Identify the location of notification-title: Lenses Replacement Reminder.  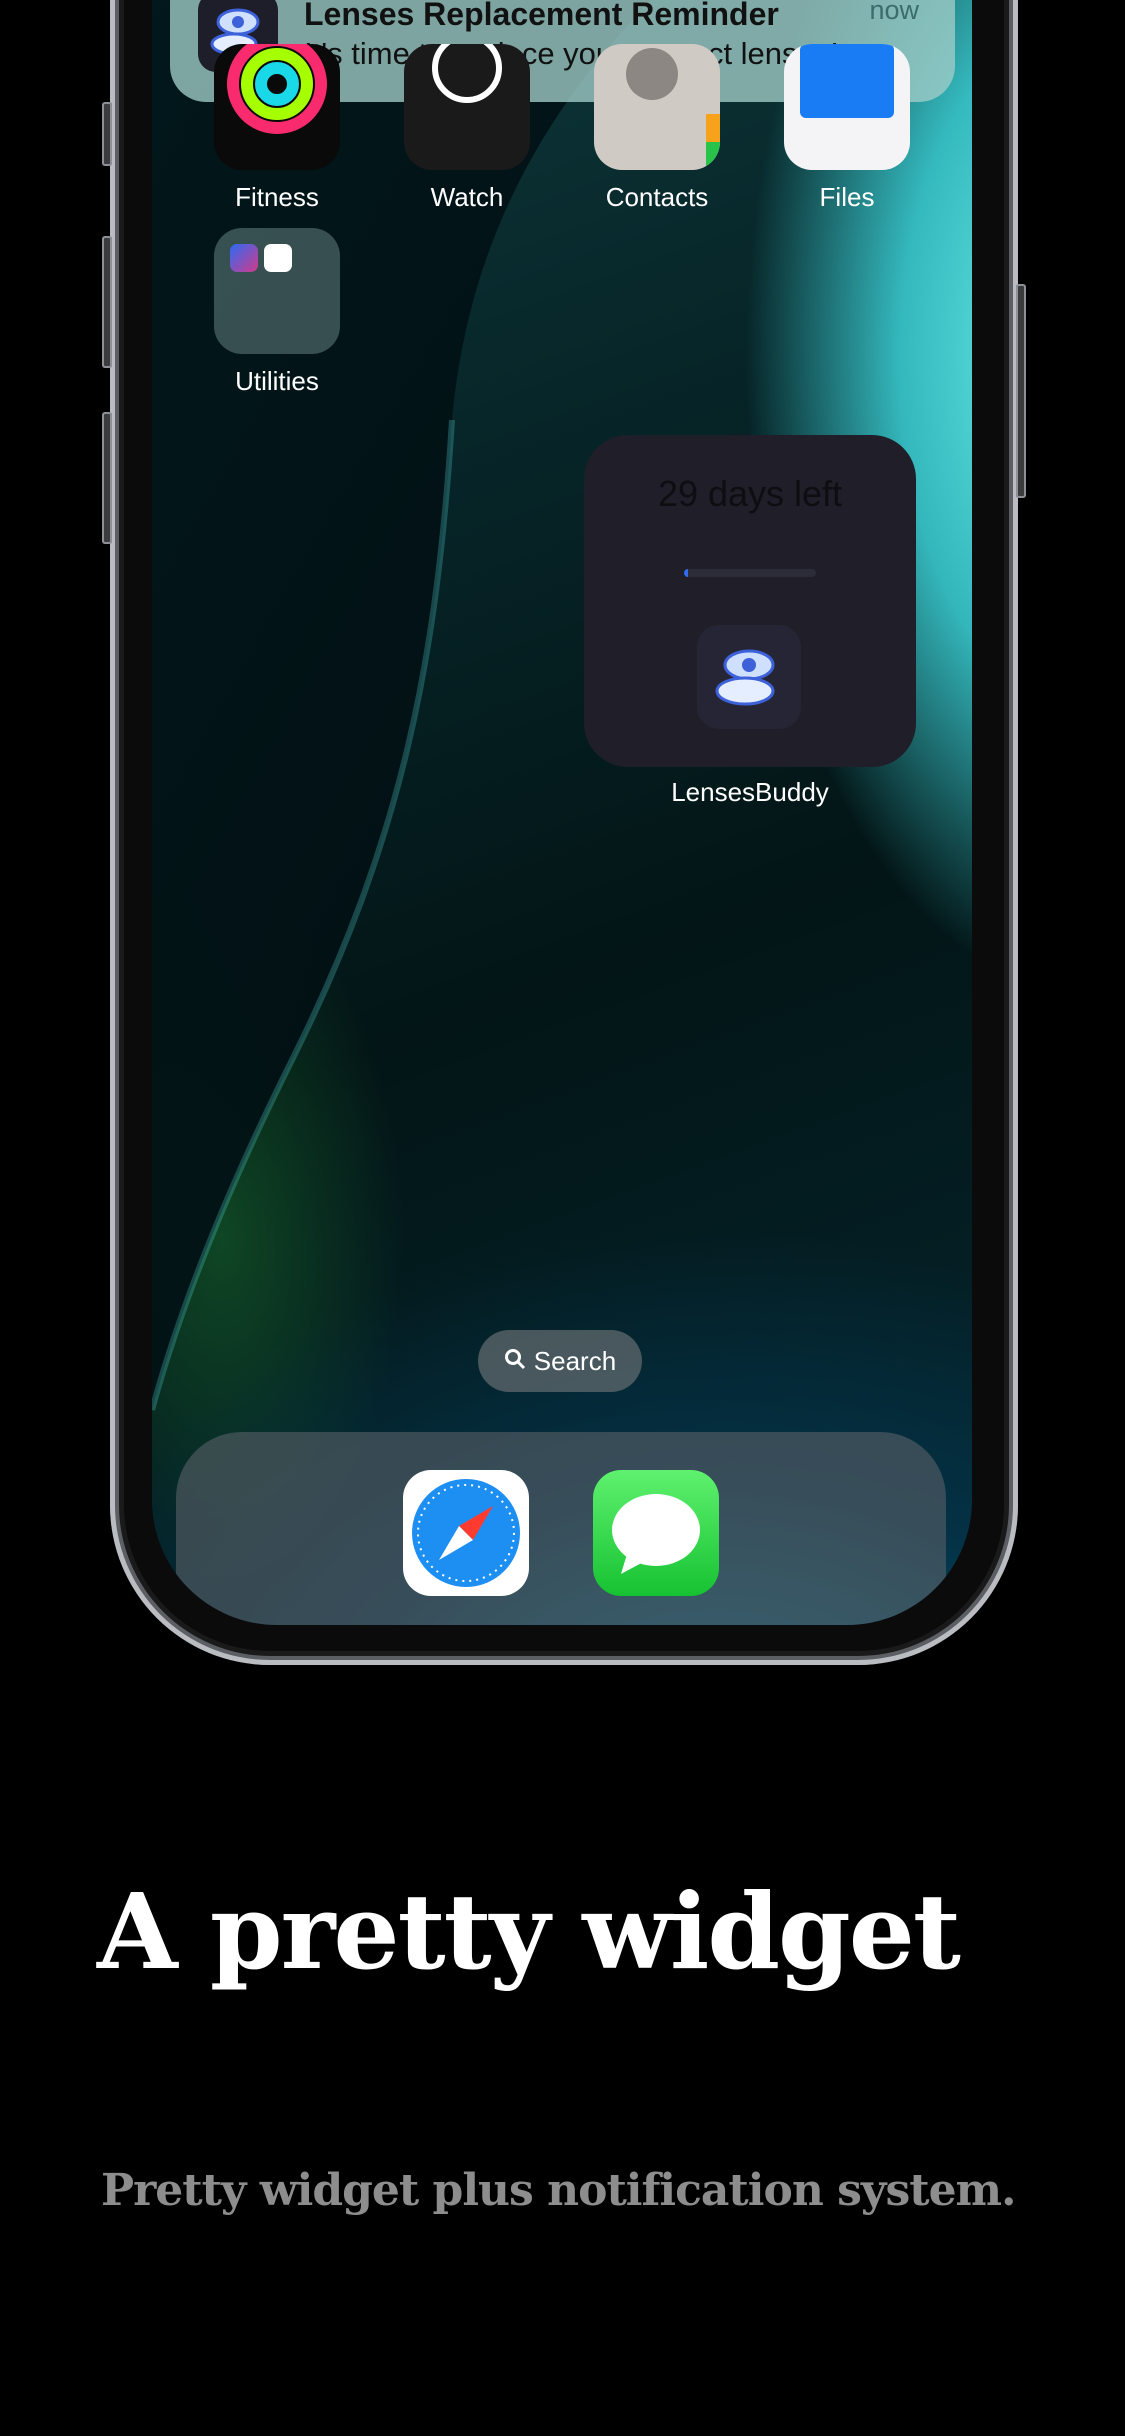
(541, 16).